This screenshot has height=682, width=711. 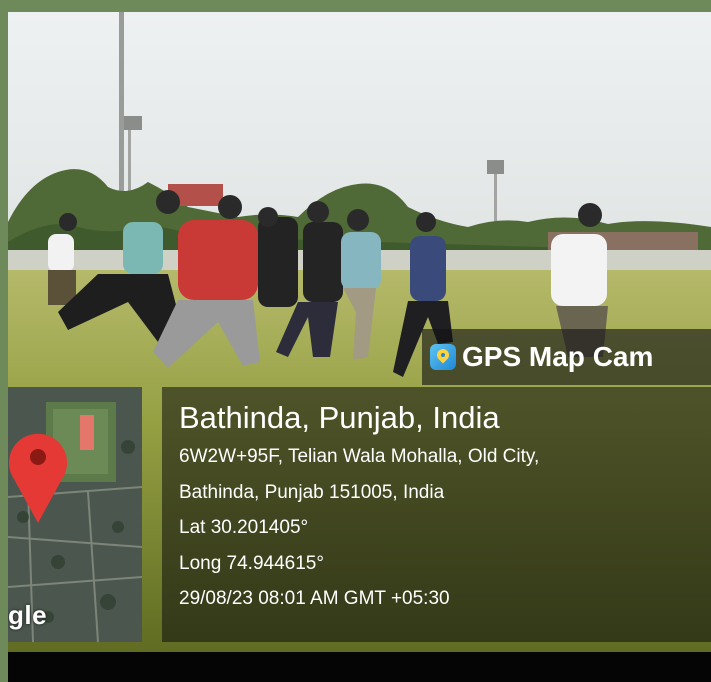 What do you see at coordinates (443, 357) in the screenshot?
I see `gps-map-cam-icon` at bounding box center [443, 357].